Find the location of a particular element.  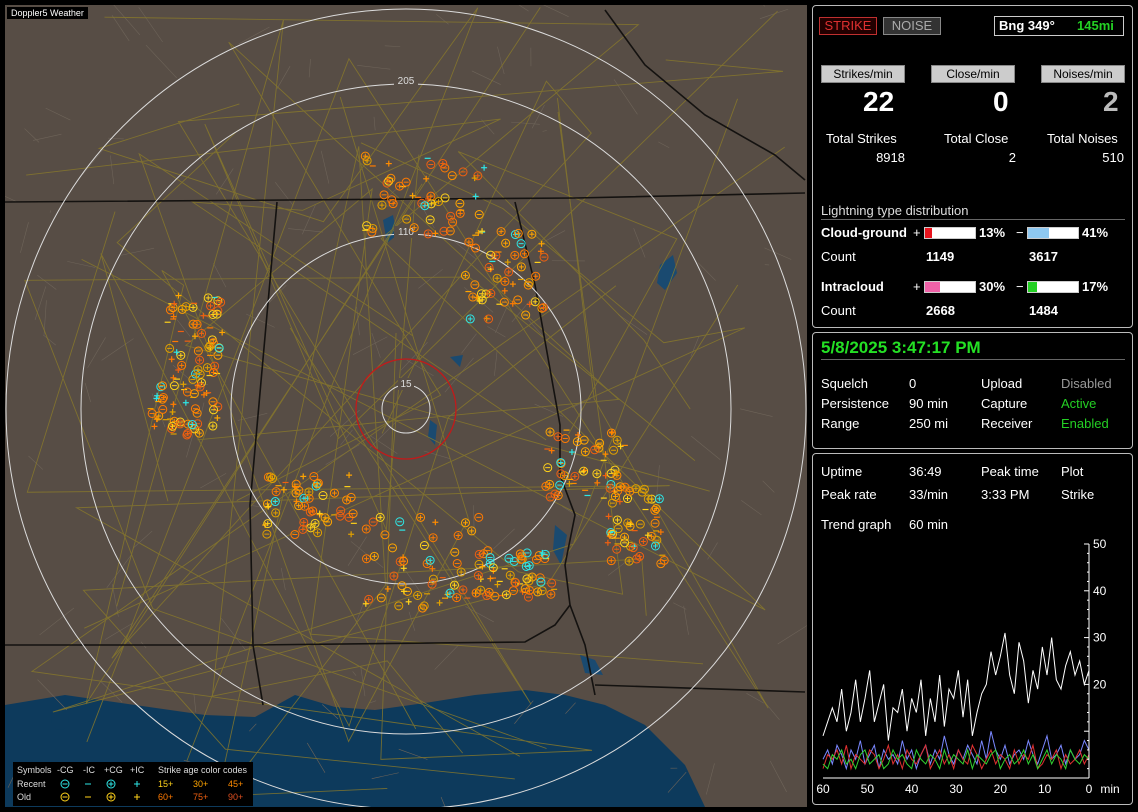

legend-age-15: 15+ is located at coordinates (166, 784).